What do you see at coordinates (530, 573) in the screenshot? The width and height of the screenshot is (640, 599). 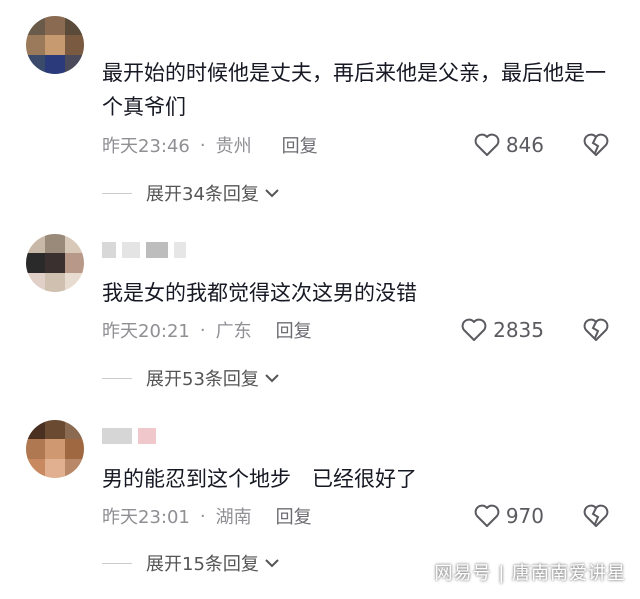 I see `watermark: 网易号 | 唐南南爱讲星` at bounding box center [530, 573].